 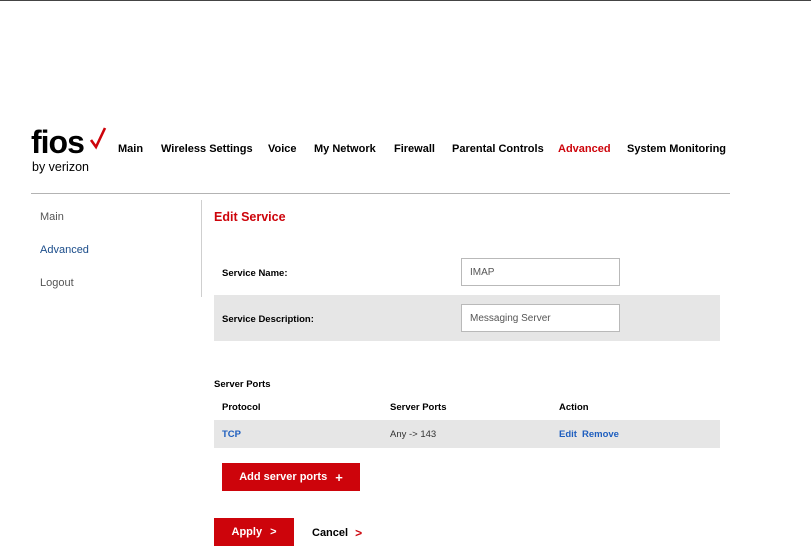 What do you see at coordinates (413, 434) in the screenshot?
I see `server-ports-cell: Any -> 143` at bounding box center [413, 434].